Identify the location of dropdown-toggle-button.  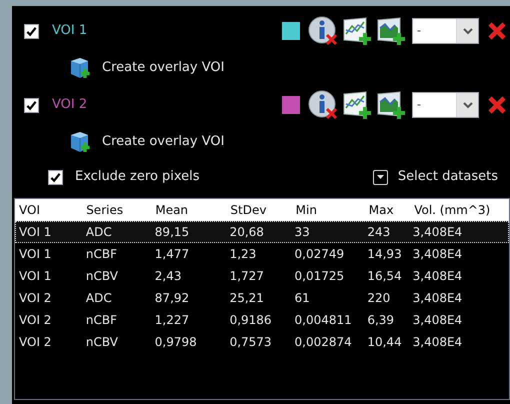
(380, 177).